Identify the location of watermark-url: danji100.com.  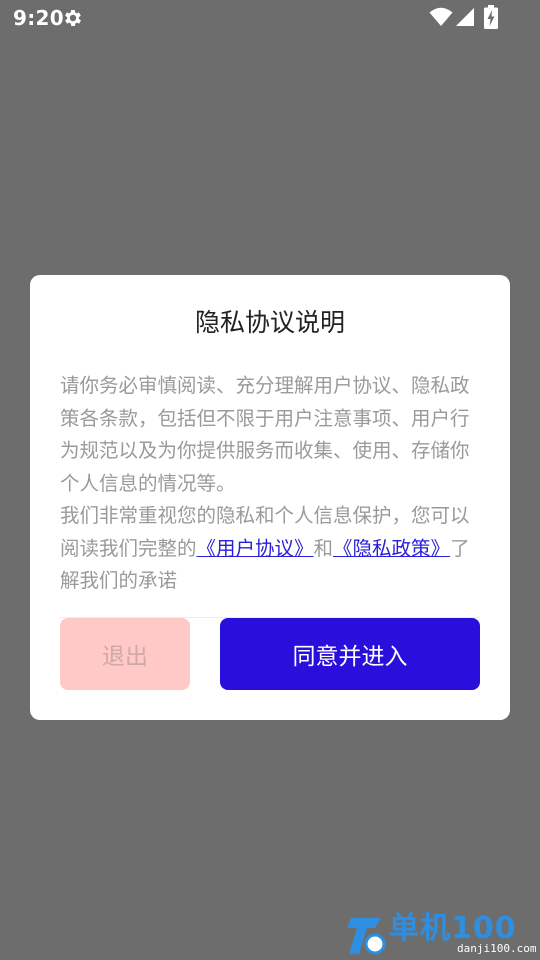
(497, 948).